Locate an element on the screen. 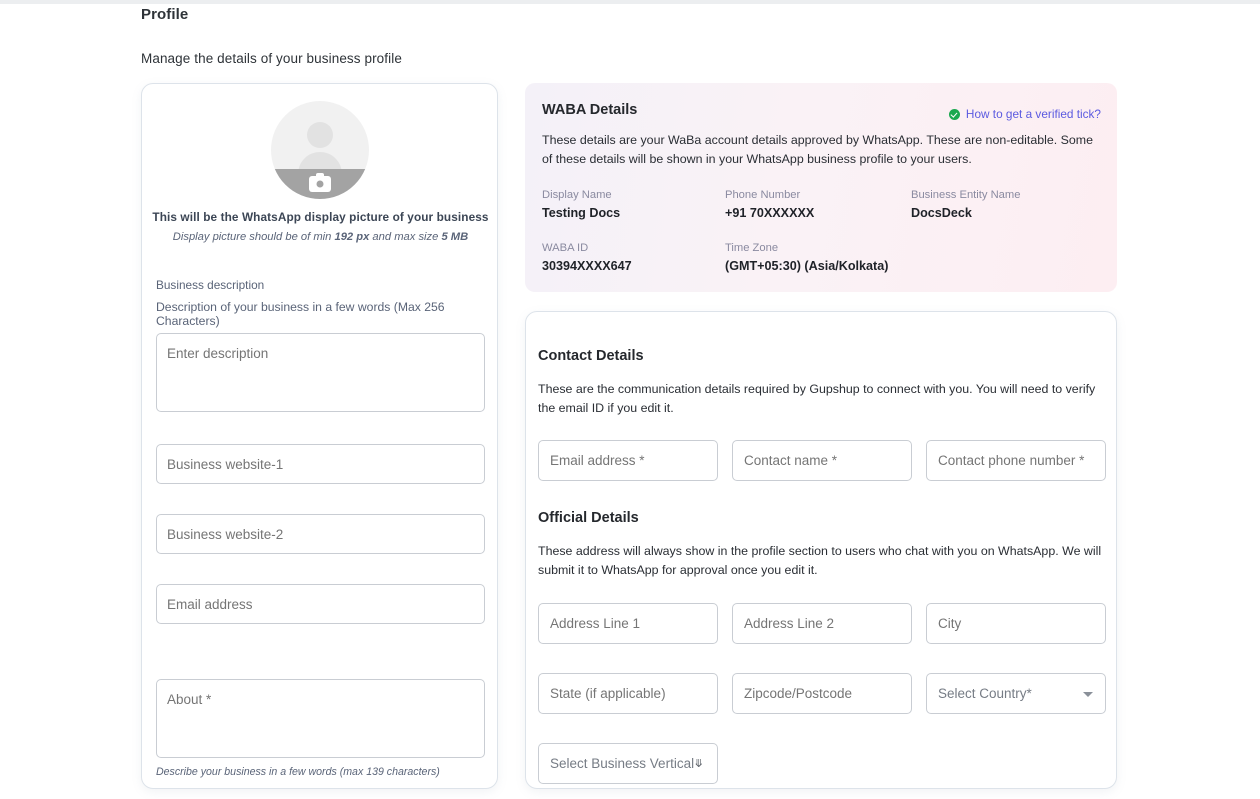  waba-field-display-name: Display Name Testing Docs is located at coordinates (581, 204).